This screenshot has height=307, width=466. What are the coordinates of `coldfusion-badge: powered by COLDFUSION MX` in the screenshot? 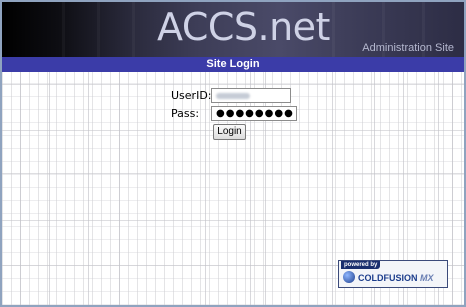 It's located at (393, 274).